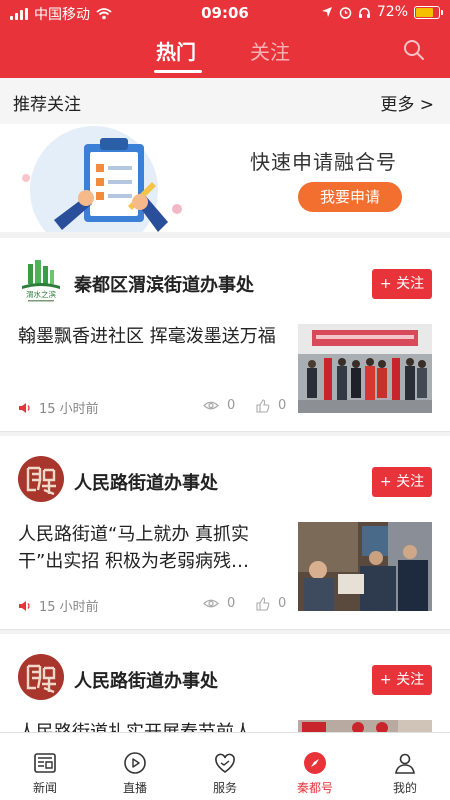 Image resolution: width=450 pixels, height=800 pixels. I want to click on service-icon, so click(225, 763).